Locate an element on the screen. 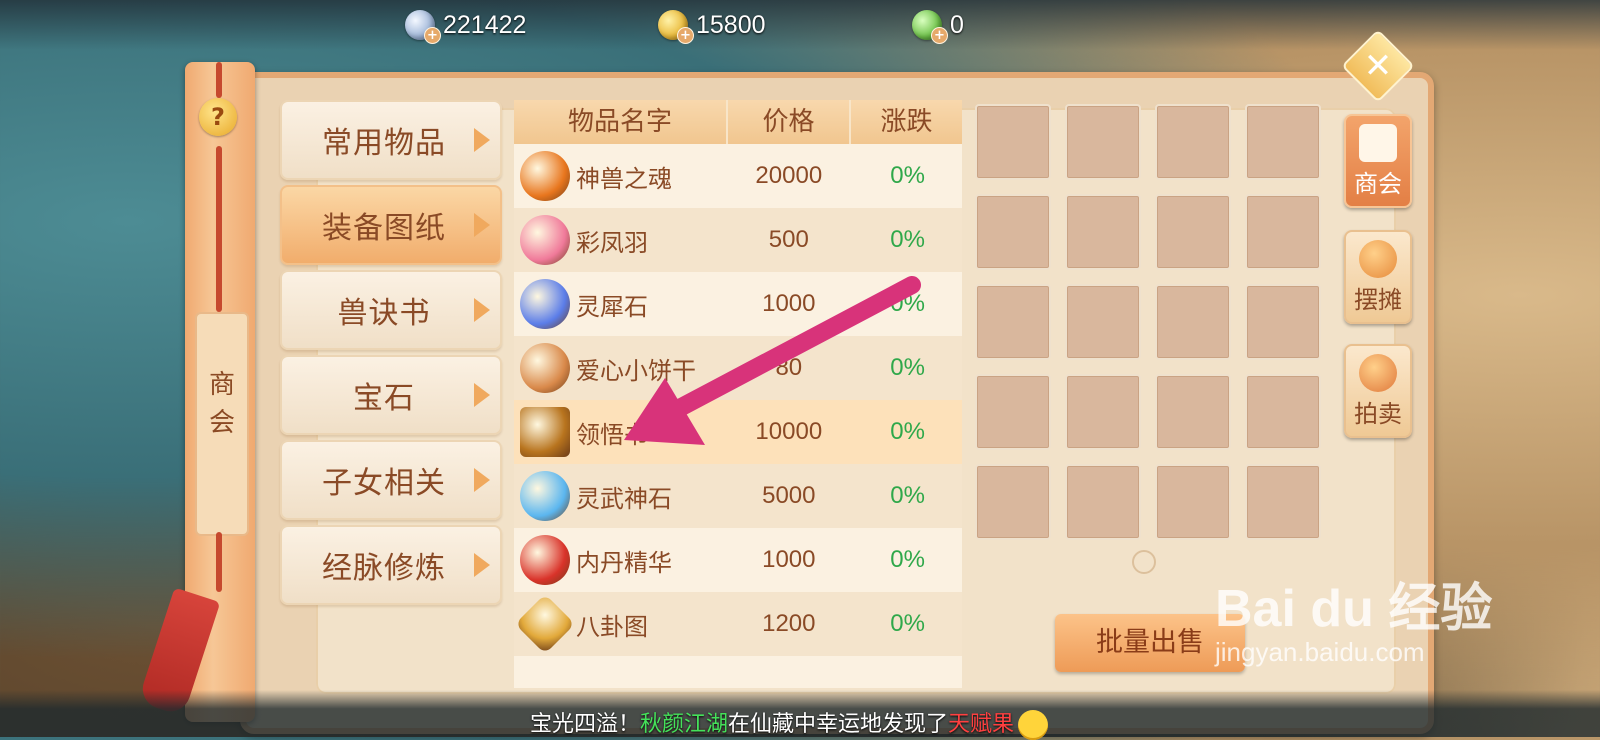  table-row: 内丹精华 1000 0% is located at coordinates (738, 560).